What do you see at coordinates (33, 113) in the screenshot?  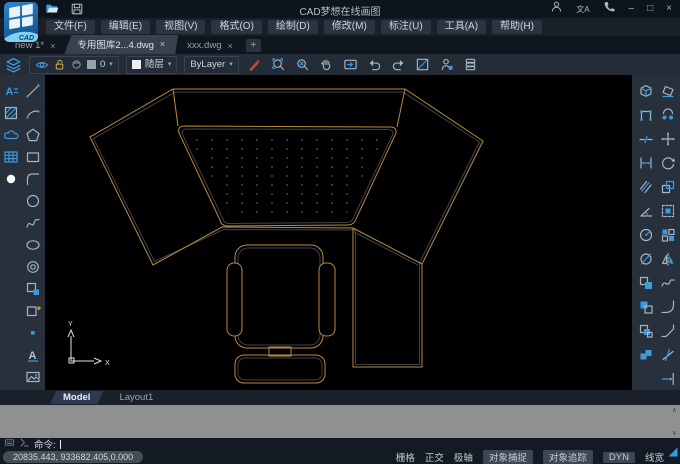 I see `arc-icon` at bounding box center [33, 113].